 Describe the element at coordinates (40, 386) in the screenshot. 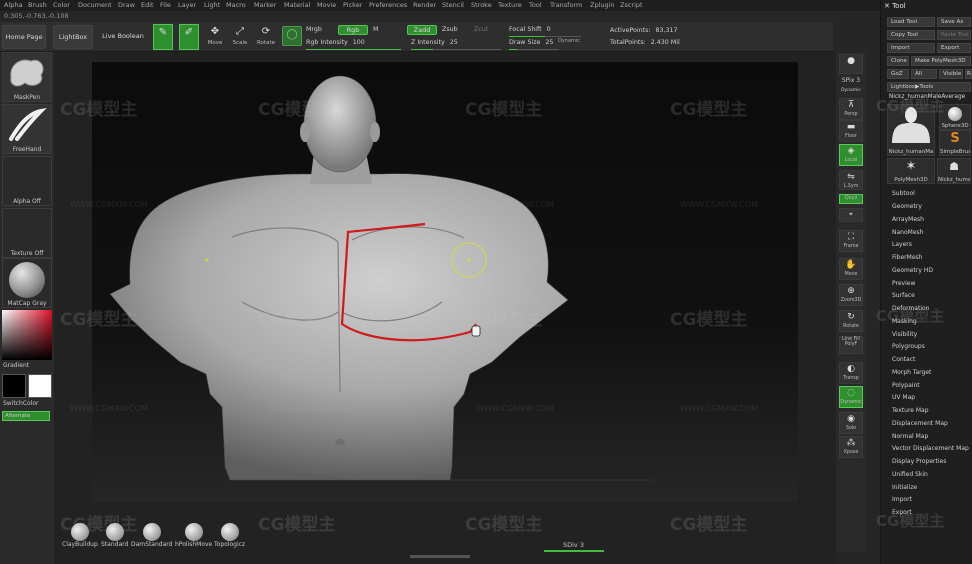

I see `secondary-color-swatch` at that location.